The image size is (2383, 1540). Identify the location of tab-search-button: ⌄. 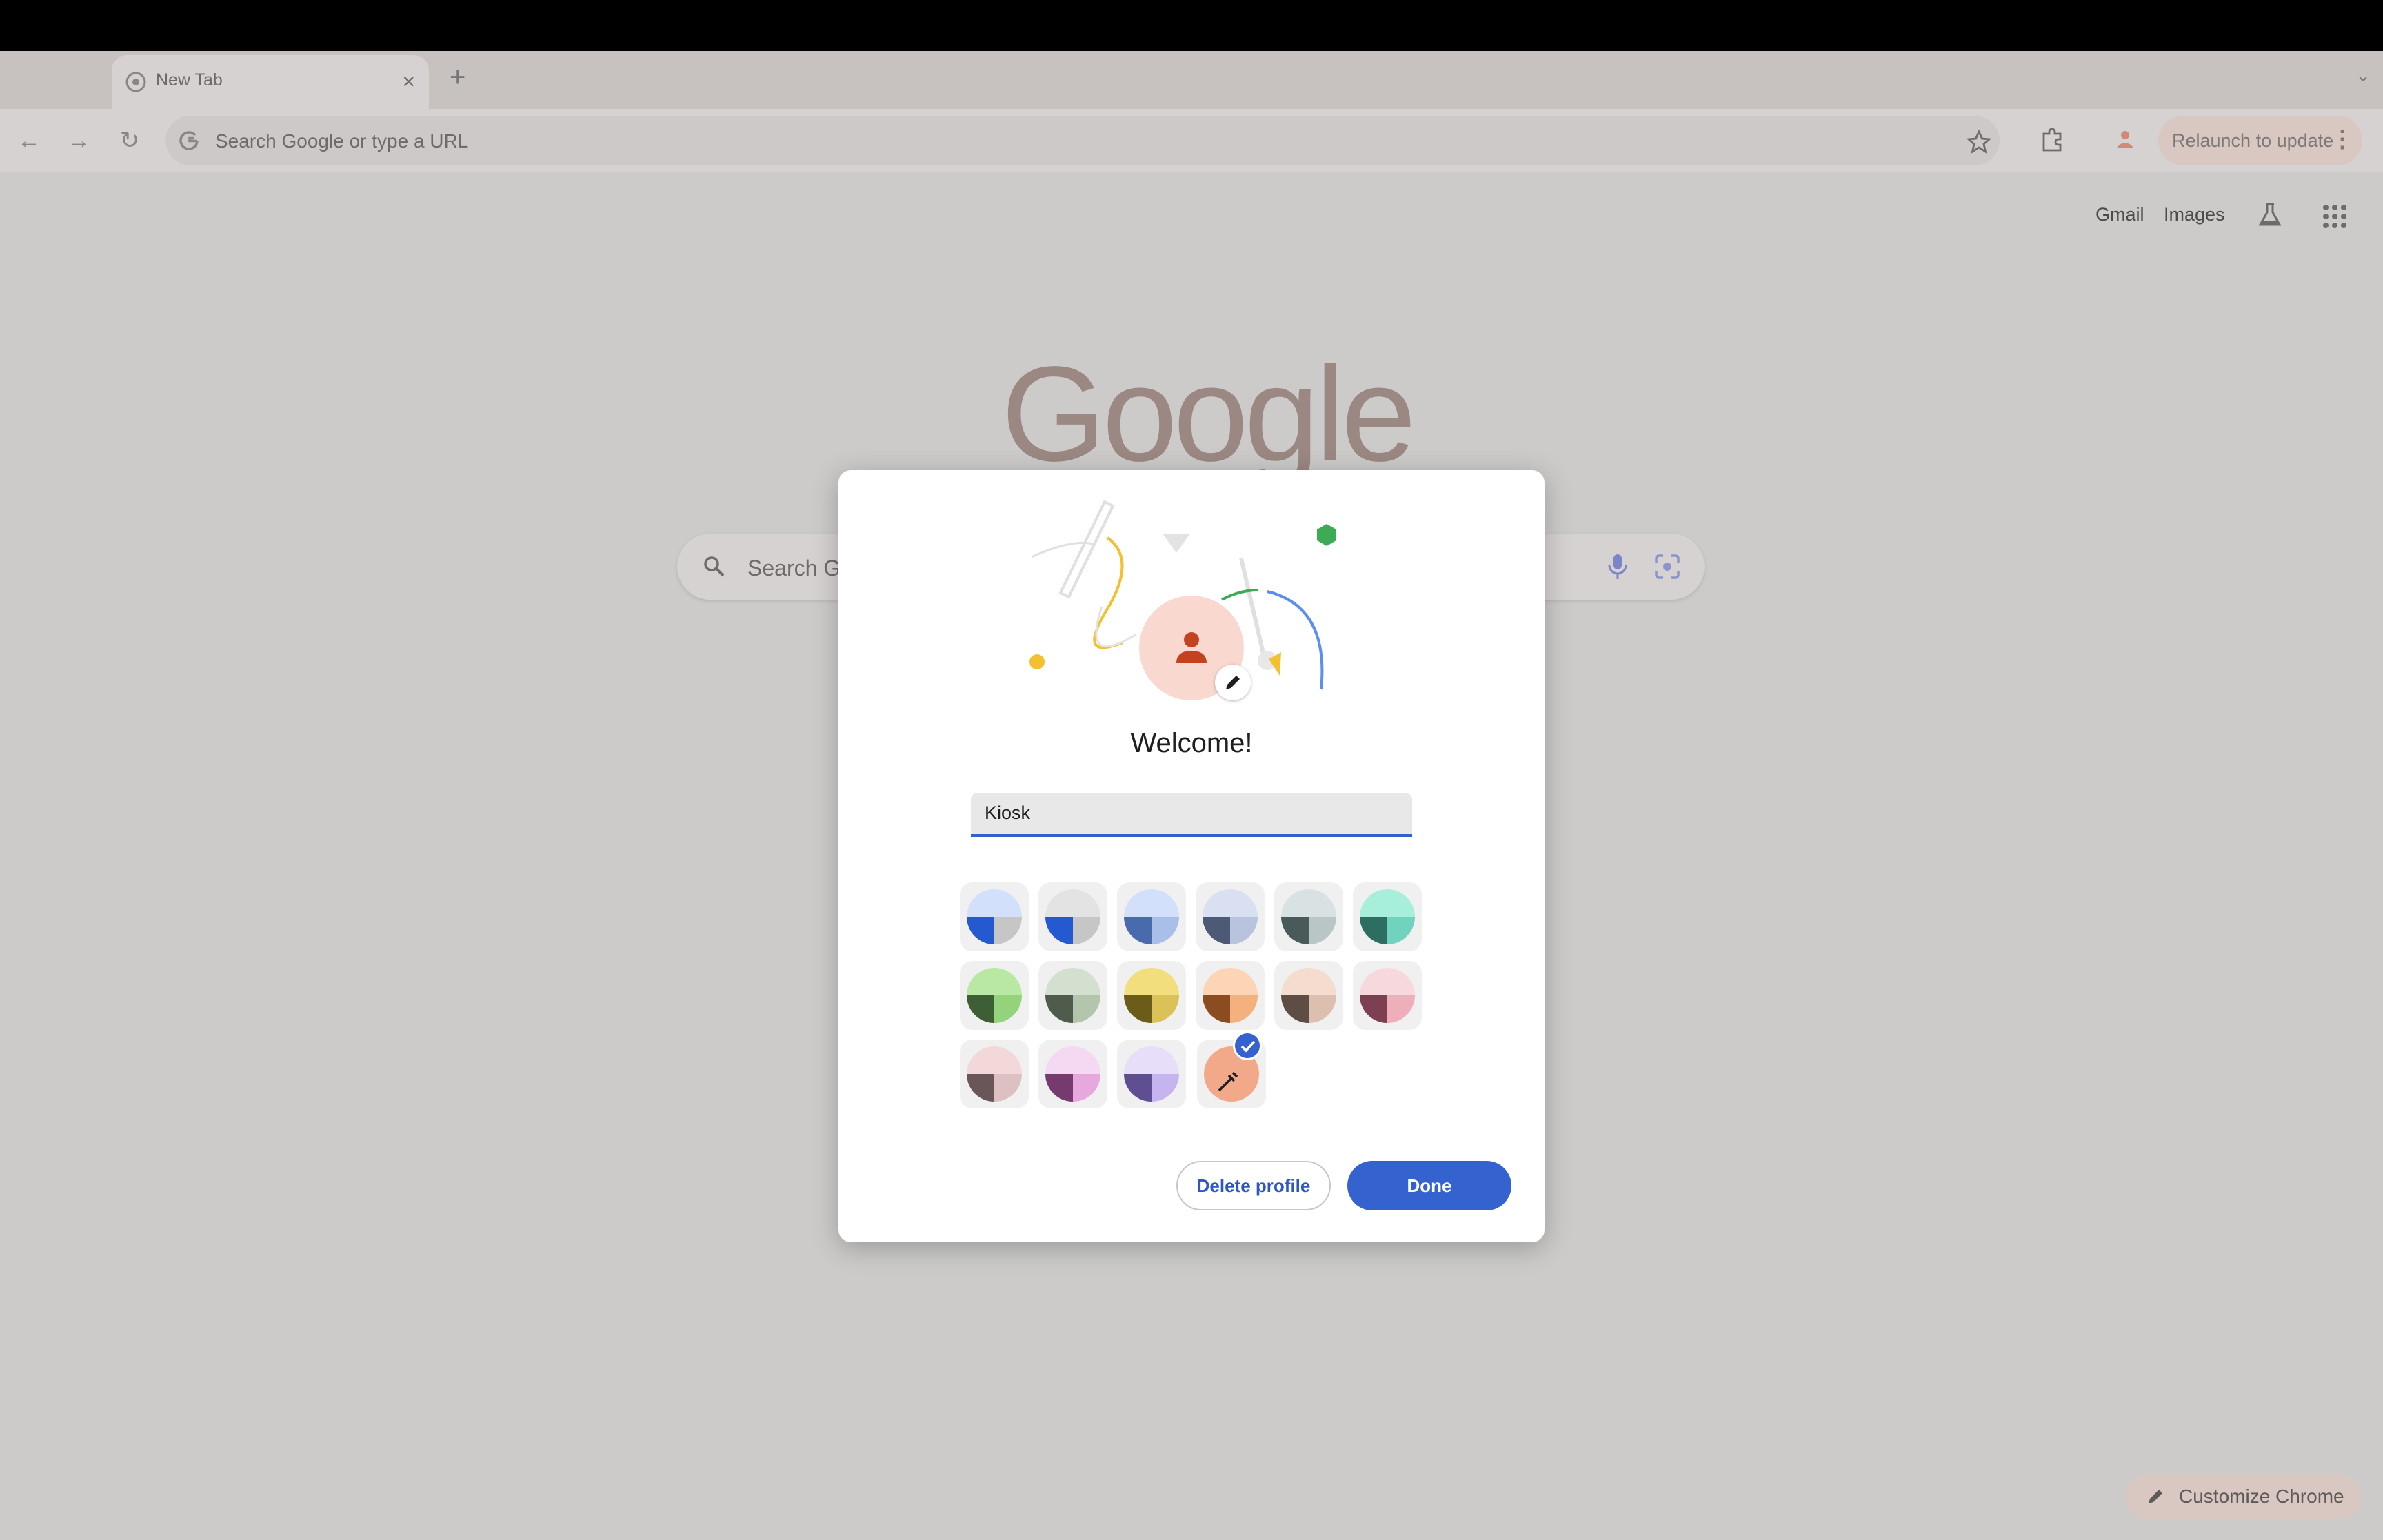
(2363, 75).